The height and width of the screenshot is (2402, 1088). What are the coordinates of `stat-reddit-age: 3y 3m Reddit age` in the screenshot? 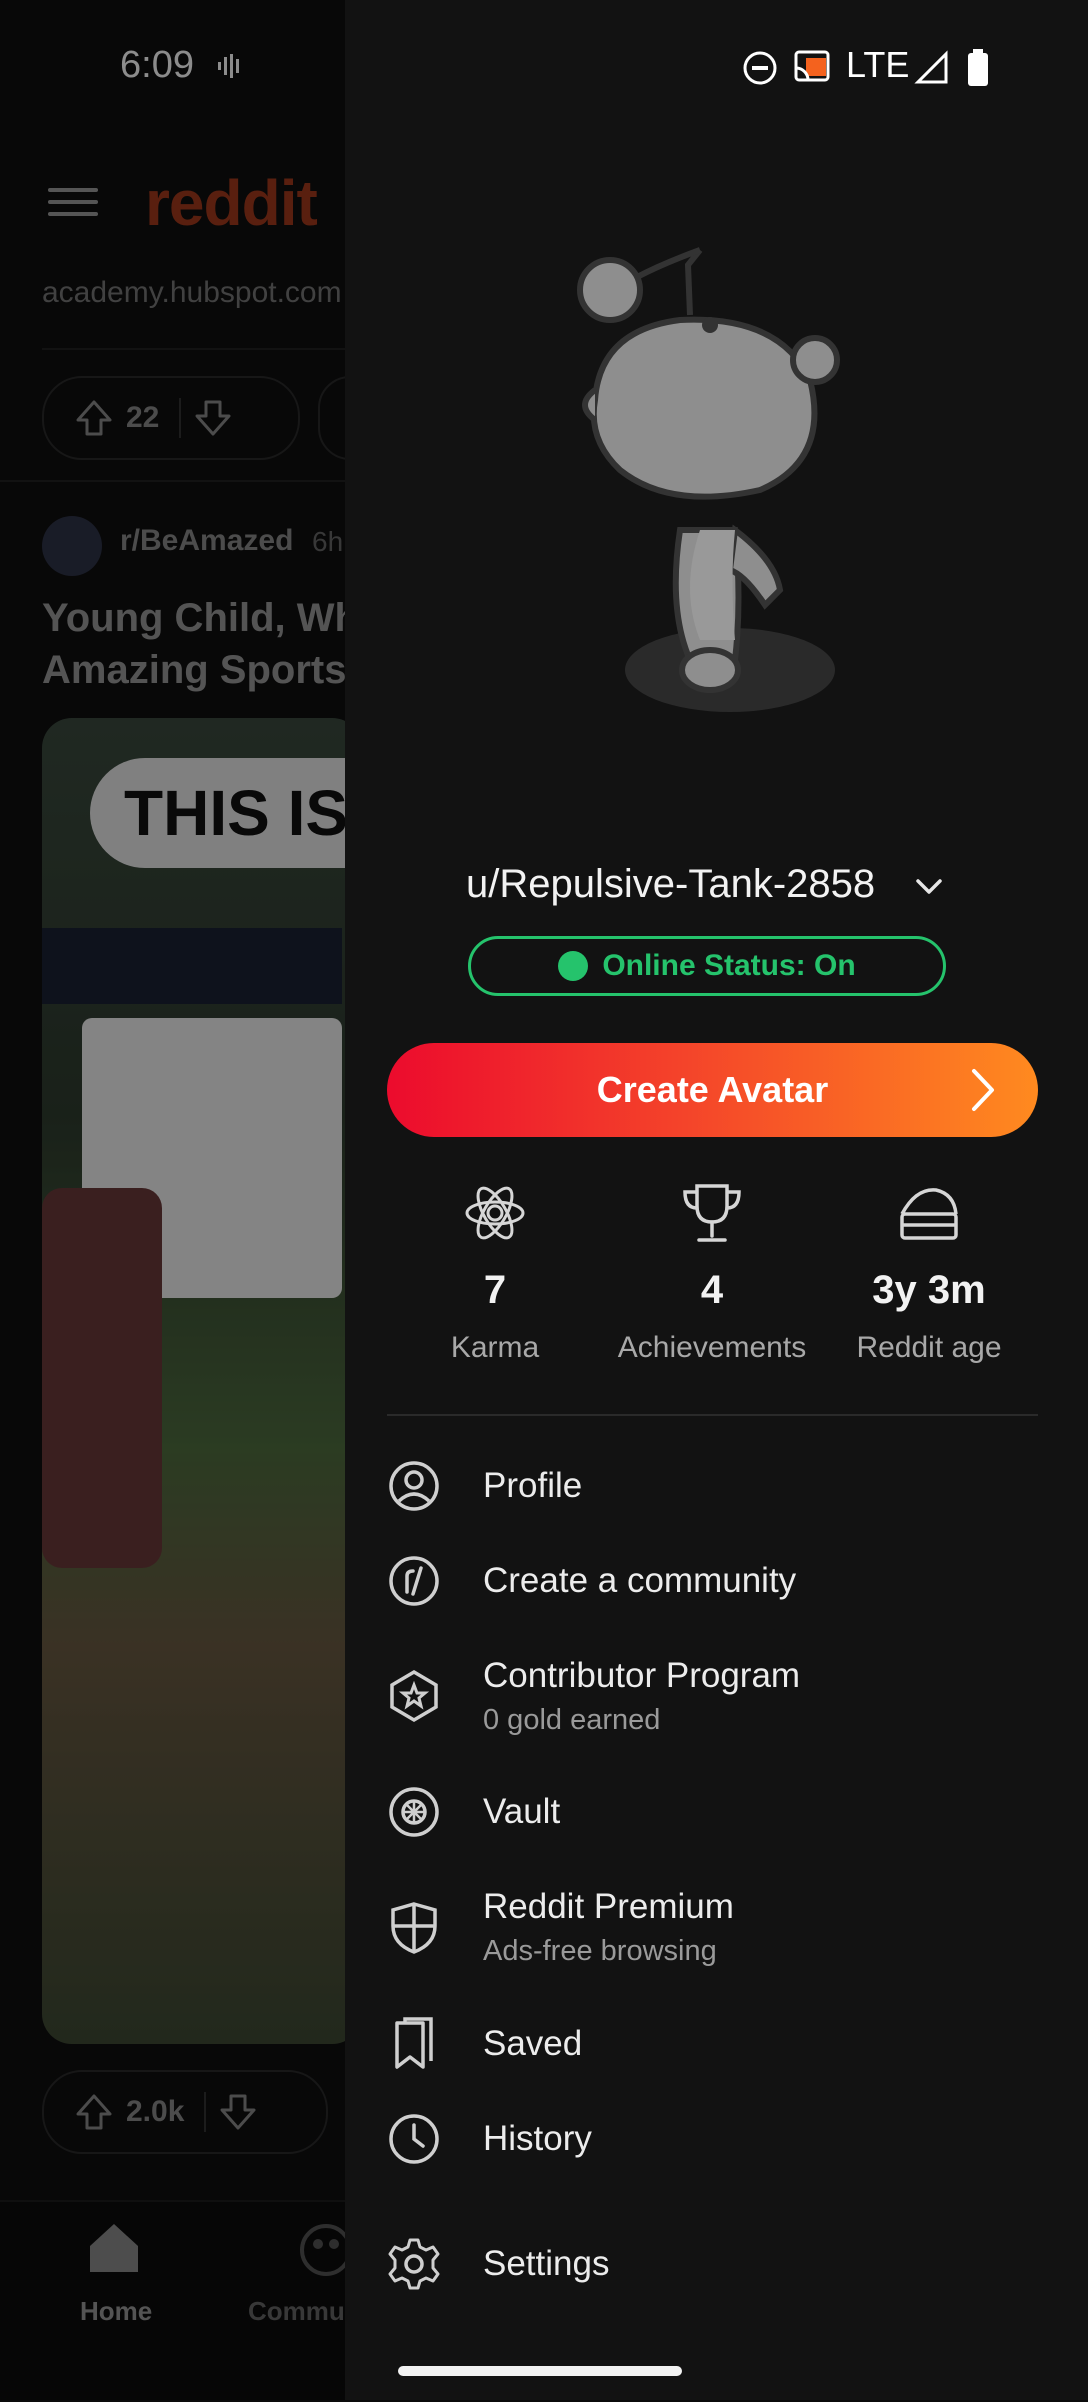 It's located at (929, 1272).